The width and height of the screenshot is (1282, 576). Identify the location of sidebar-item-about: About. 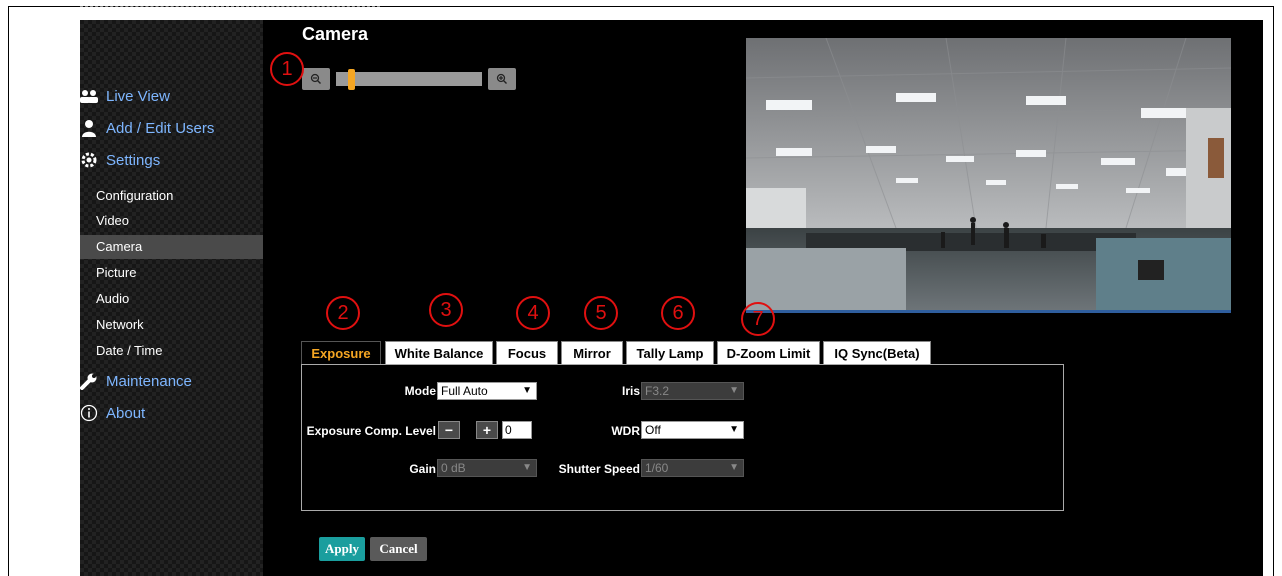
(112, 413).